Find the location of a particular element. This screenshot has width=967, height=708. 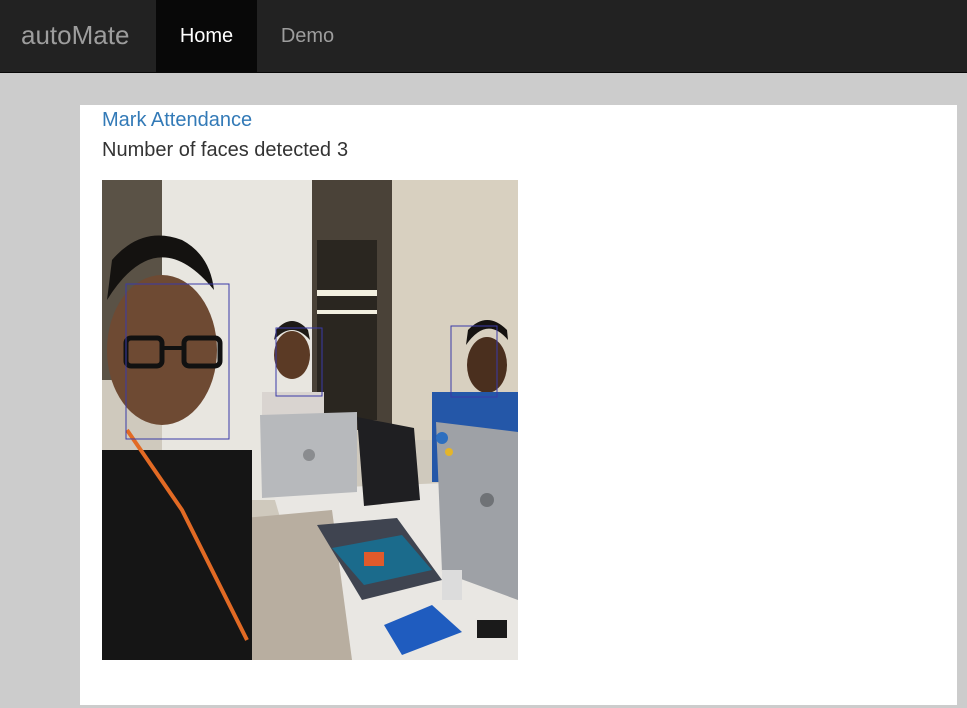

faces-detected-text: Number of faces detected 3 is located at coordinates (225, 150).